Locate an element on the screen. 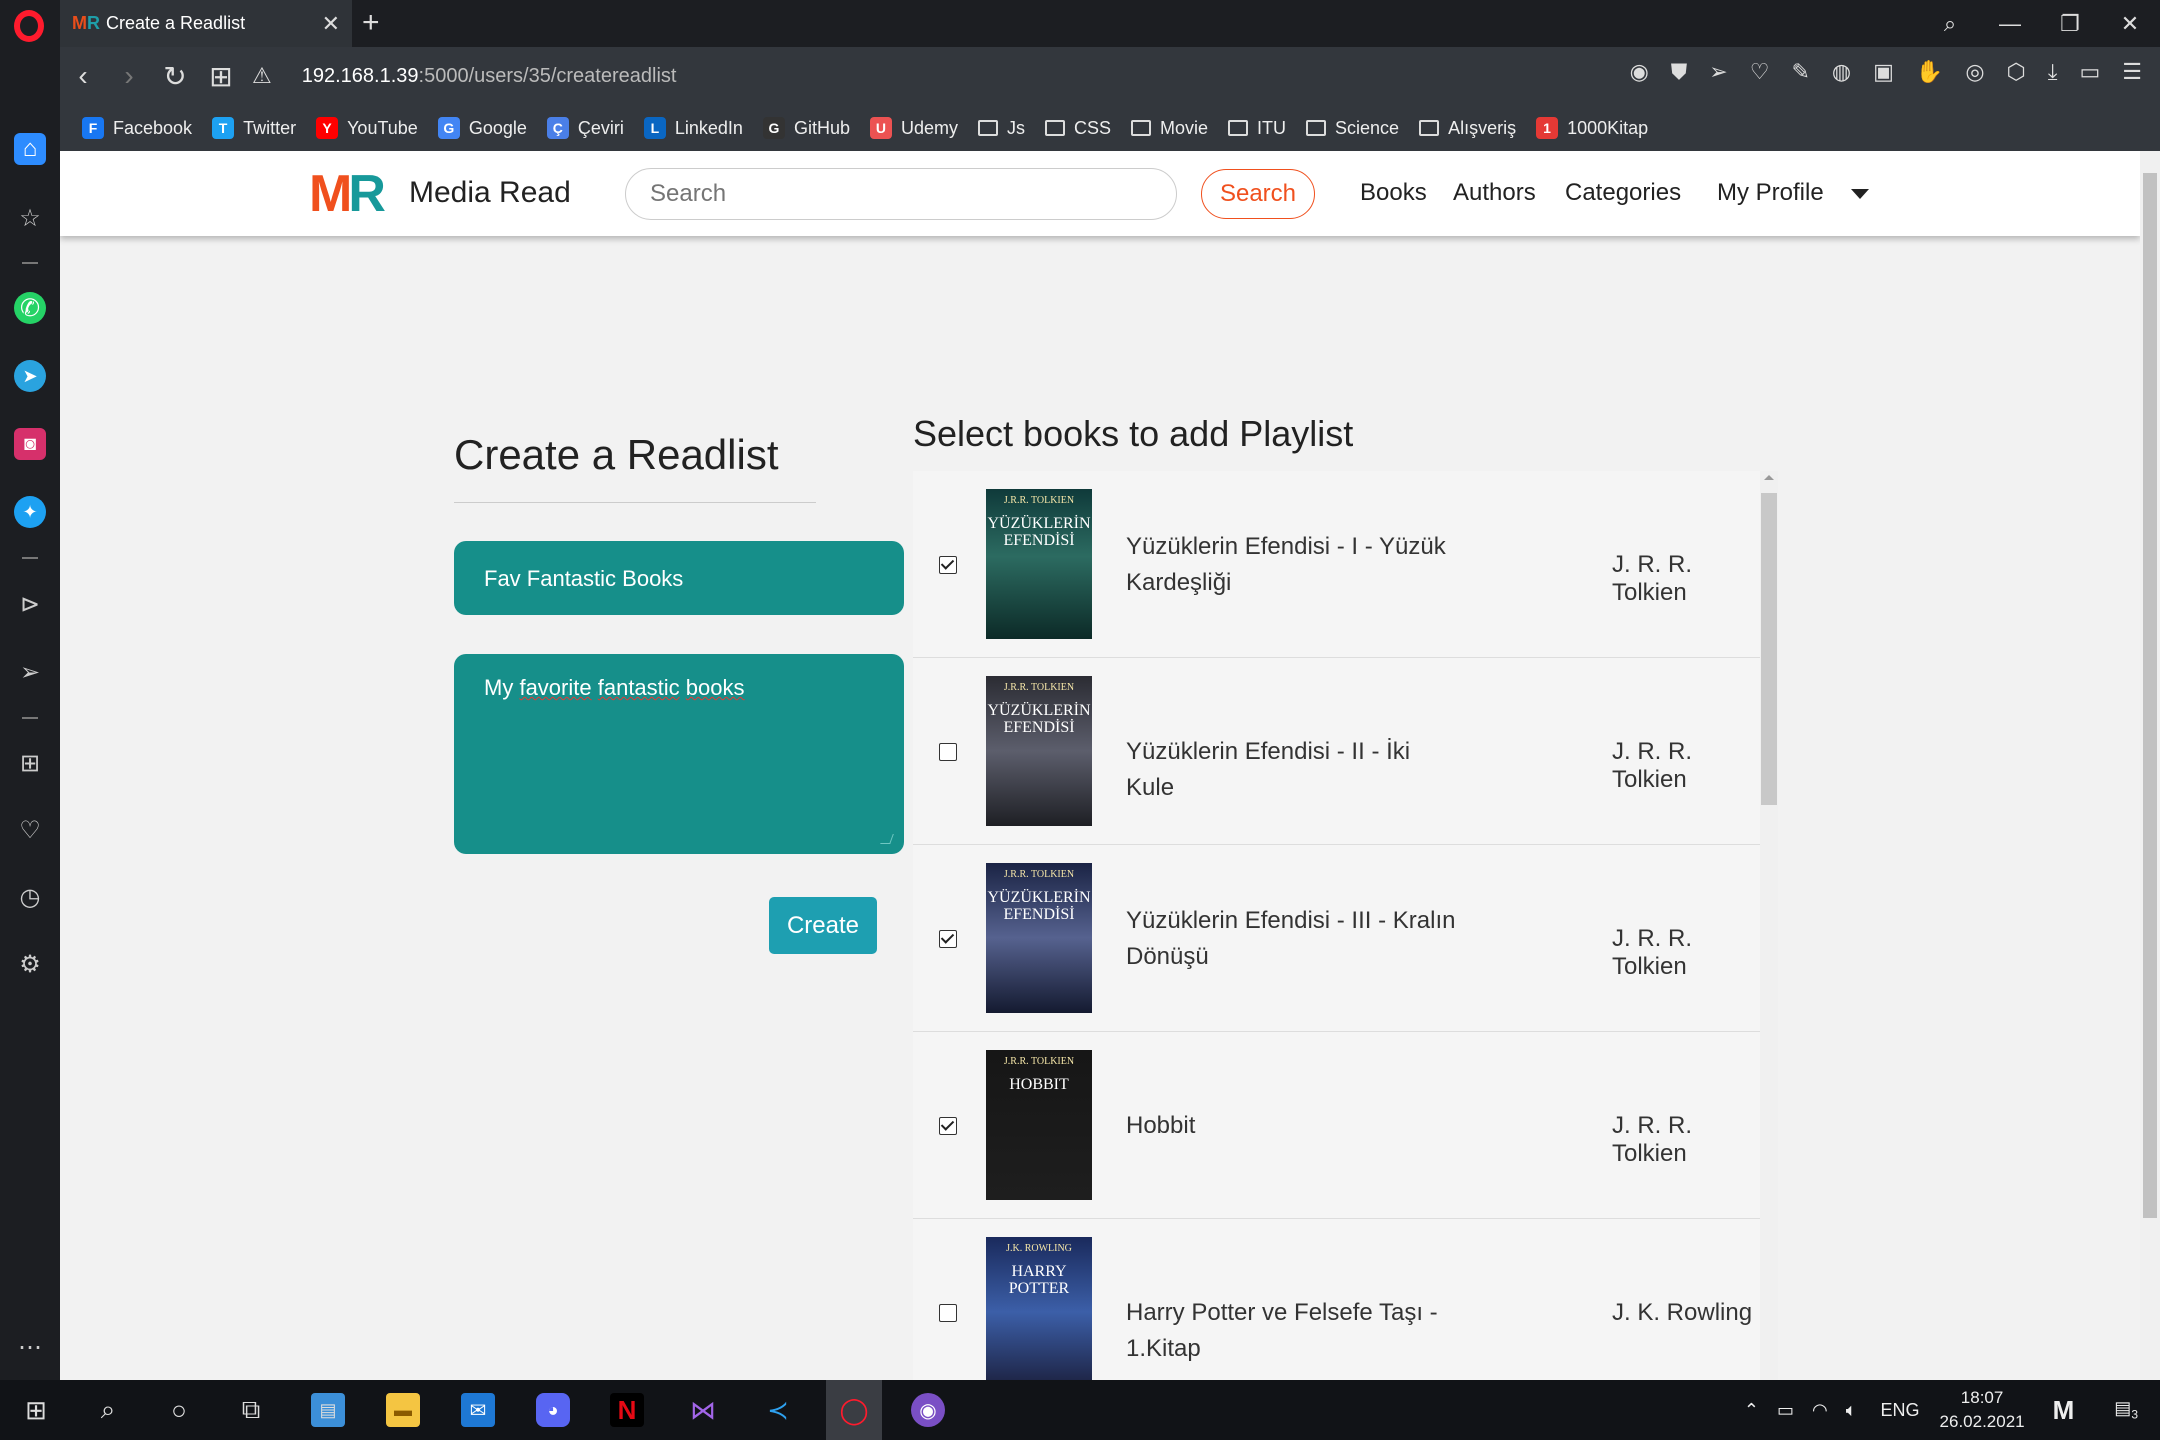  task-view-icon: ⧉ is located at coordinates (251, 1410).